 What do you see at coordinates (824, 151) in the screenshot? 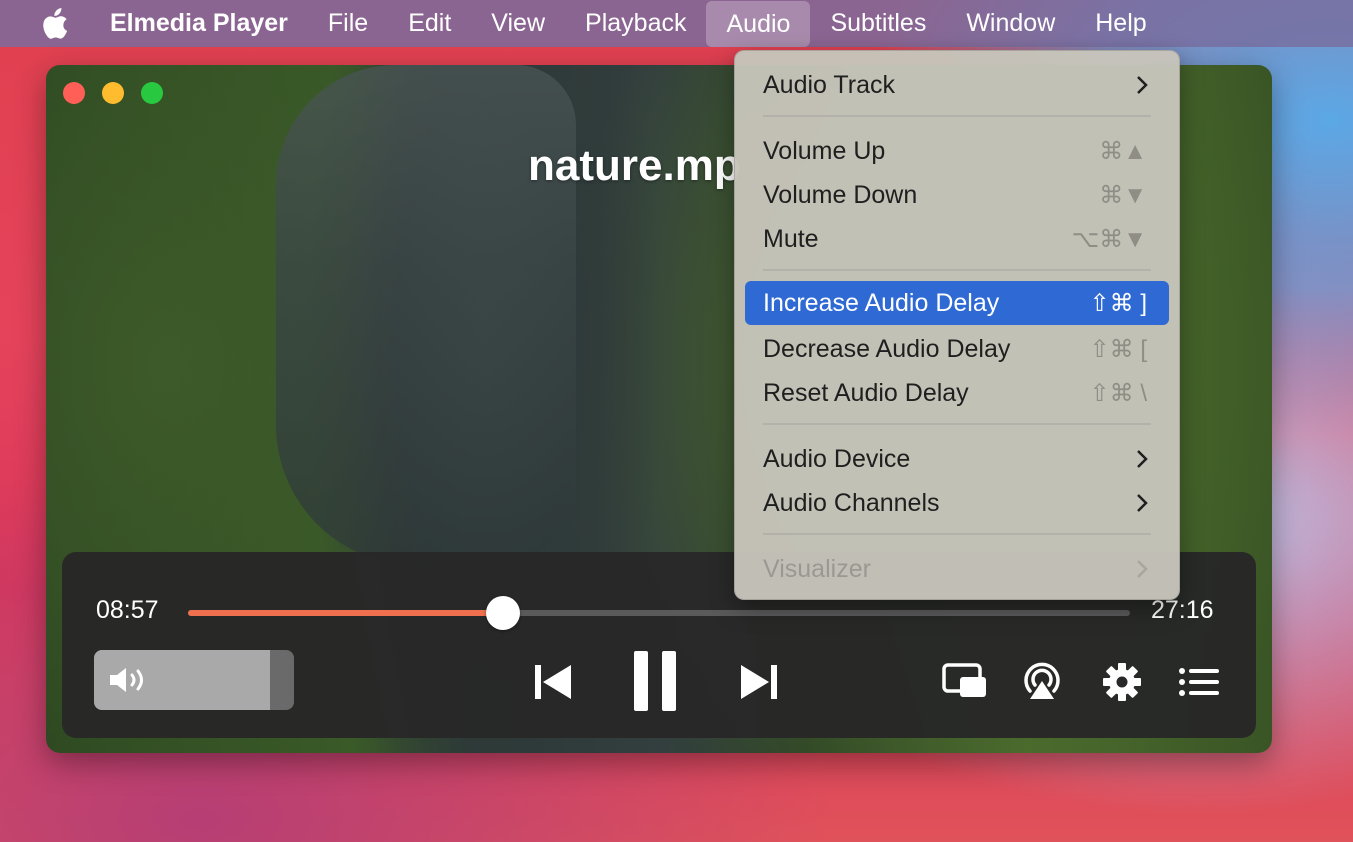
I see `menu-item-label: Volume Up` at bounding box center [824, 151].